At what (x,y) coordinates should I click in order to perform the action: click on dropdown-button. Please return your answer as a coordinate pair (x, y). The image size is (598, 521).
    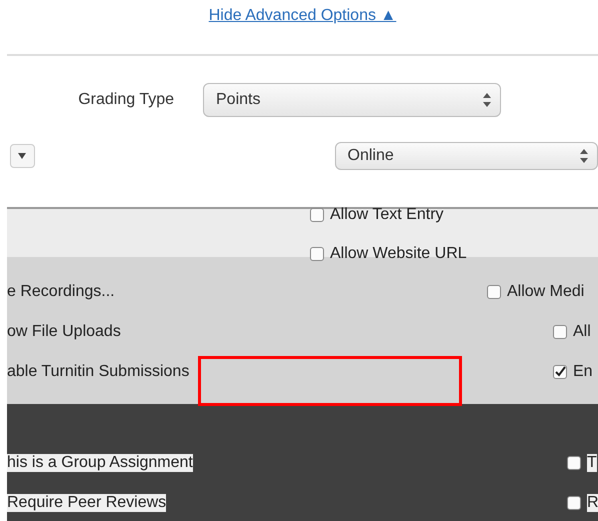
    Looking at the image, I should click on (22, 156).